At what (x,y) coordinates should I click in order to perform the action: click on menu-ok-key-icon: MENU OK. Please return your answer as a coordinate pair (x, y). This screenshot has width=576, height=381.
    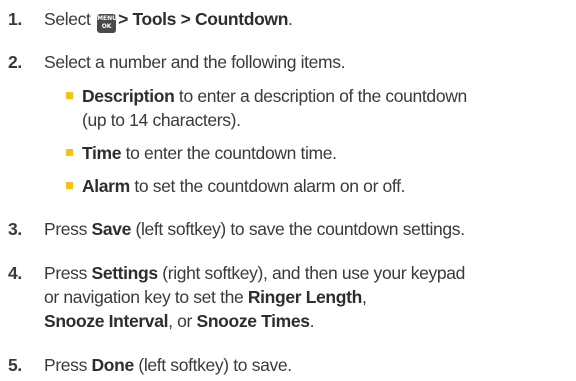
    Looking at the image, I should click on (107, 23).